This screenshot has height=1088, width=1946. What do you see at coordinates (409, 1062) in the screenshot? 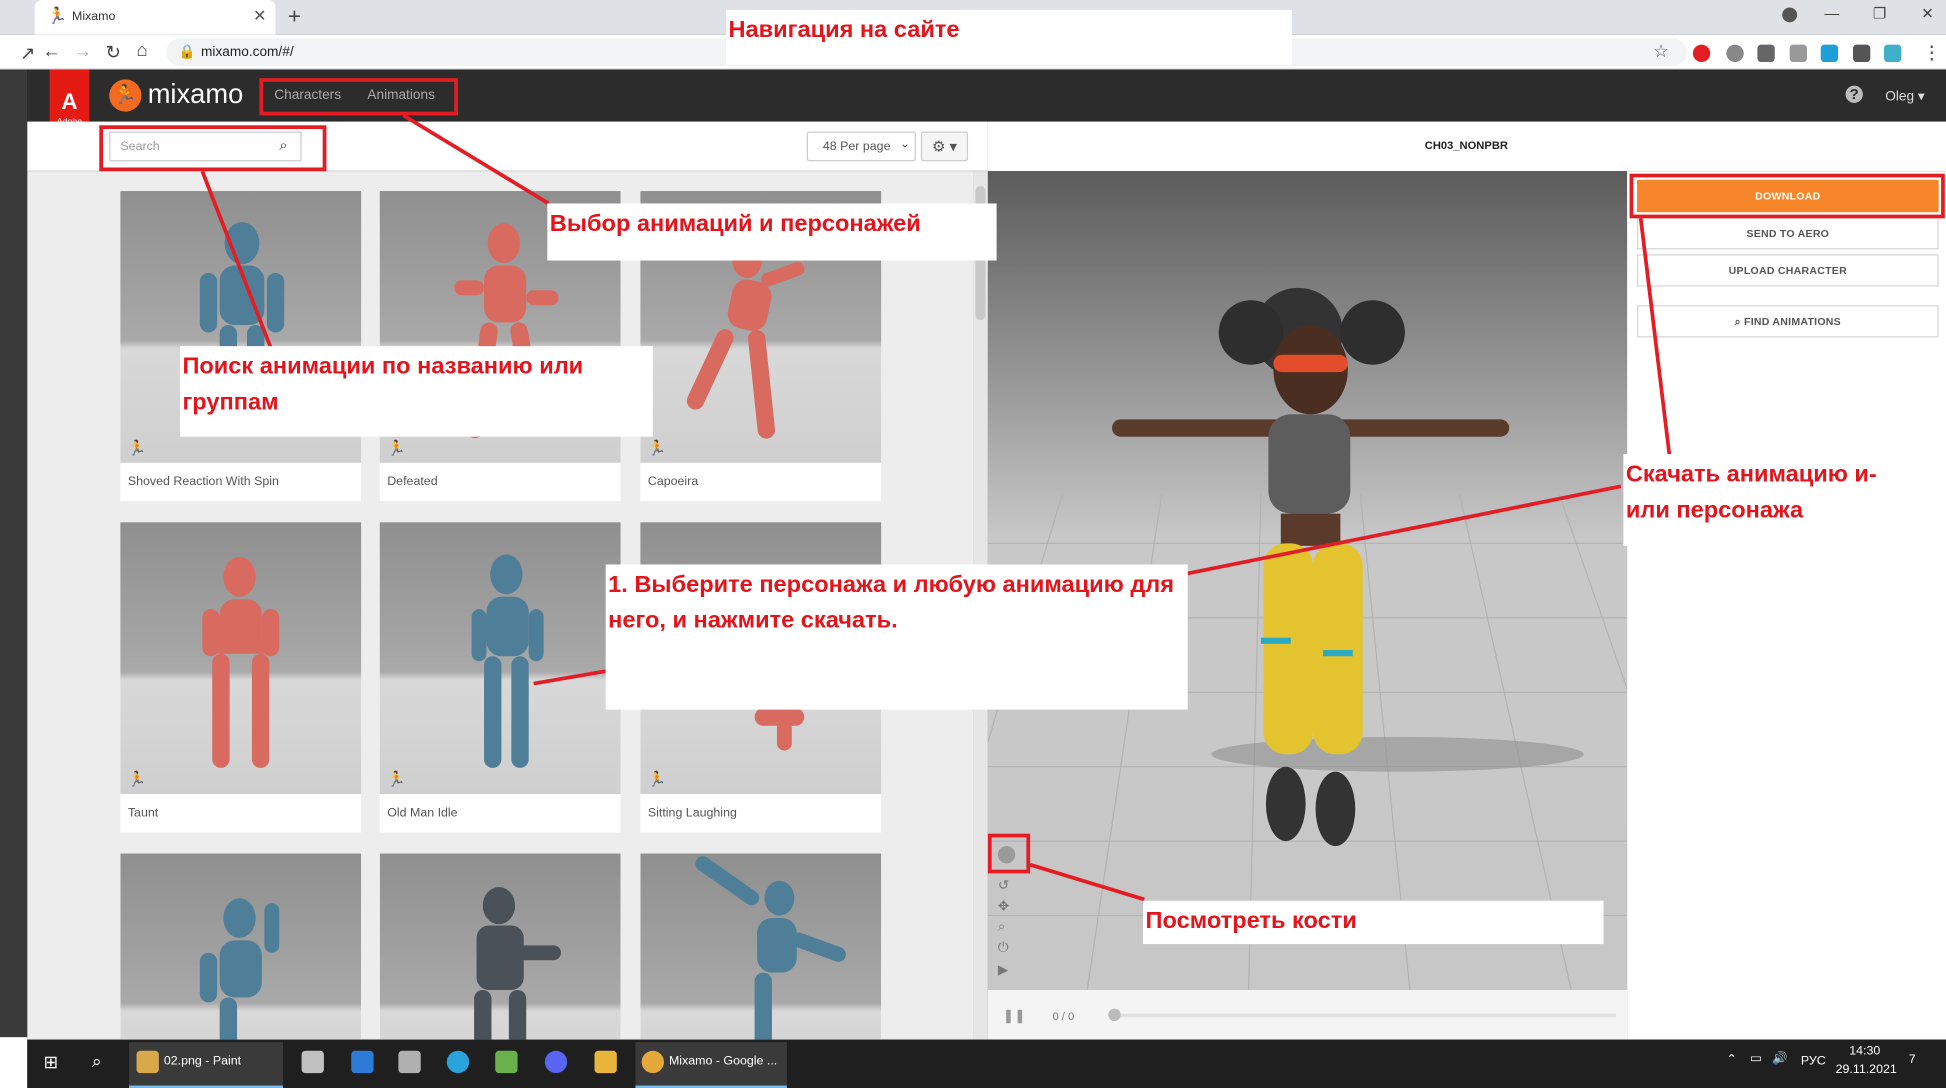
I see `calculator-icon` at bounding box center [409, 1062].